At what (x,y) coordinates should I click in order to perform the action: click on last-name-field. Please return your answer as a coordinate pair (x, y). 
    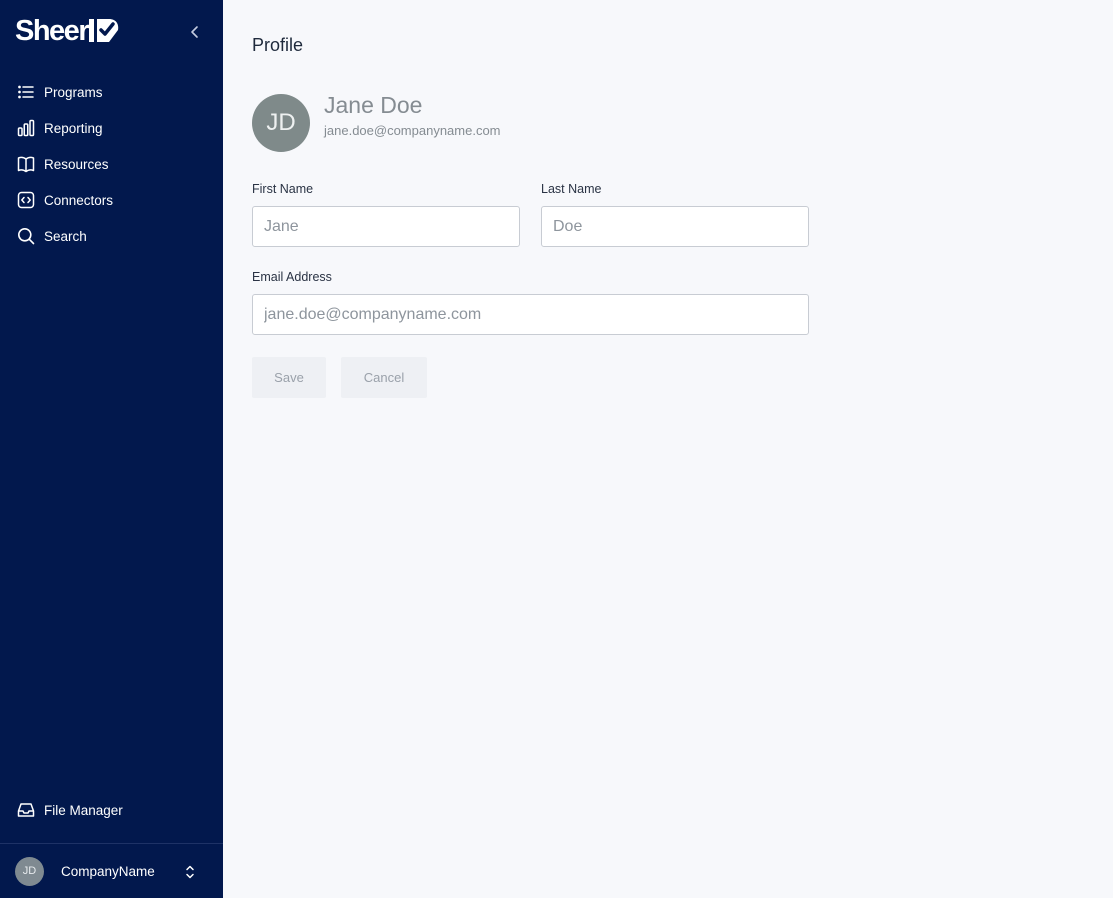
    Looking at the image, I should click on (675, 226).